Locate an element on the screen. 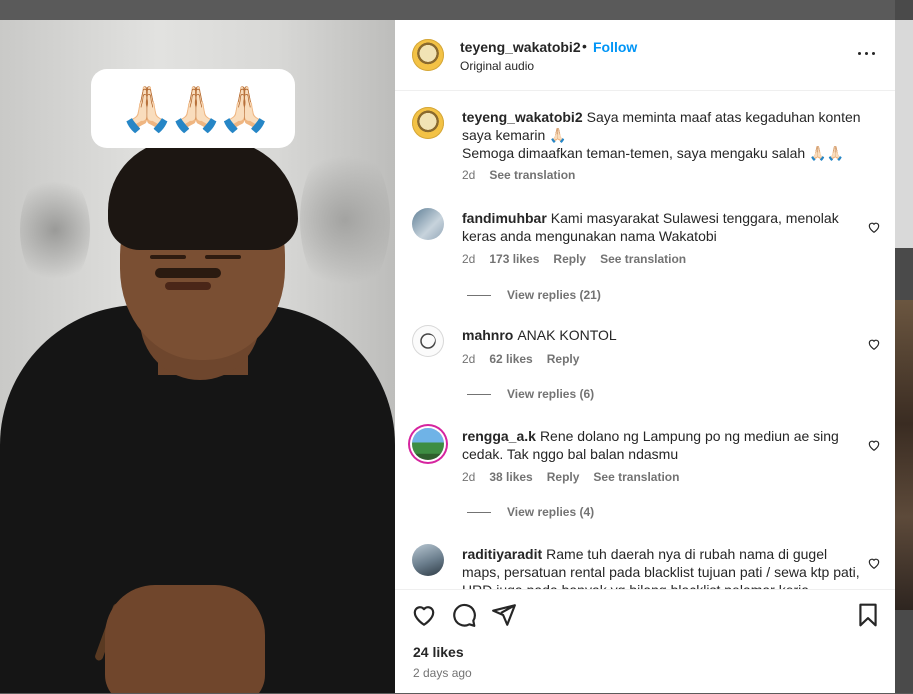  owner-avatar is located at coordinates (428, 55).